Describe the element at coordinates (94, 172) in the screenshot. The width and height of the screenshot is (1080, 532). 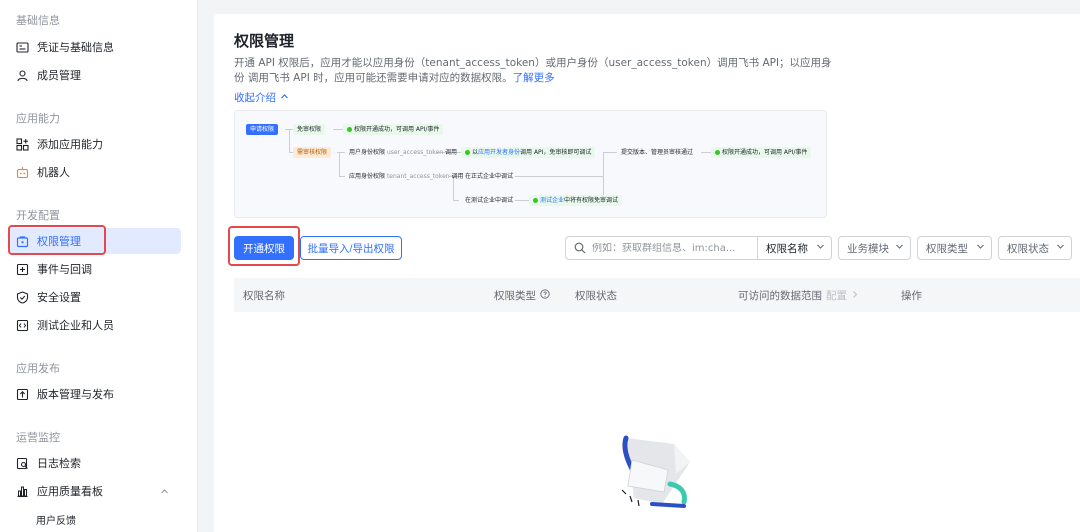
I see `sidebar-item-bot: 机器人` at that location.